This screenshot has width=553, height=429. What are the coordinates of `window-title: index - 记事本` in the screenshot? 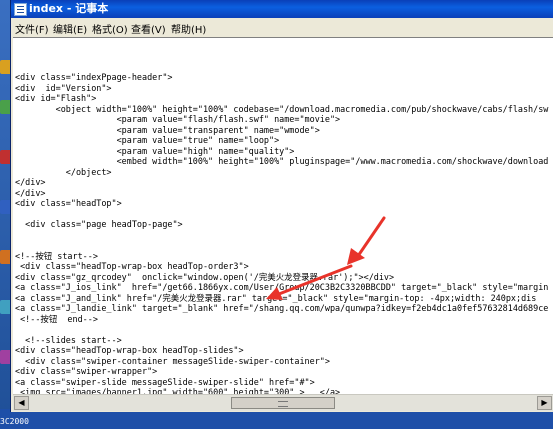 It's located at (69, 8).